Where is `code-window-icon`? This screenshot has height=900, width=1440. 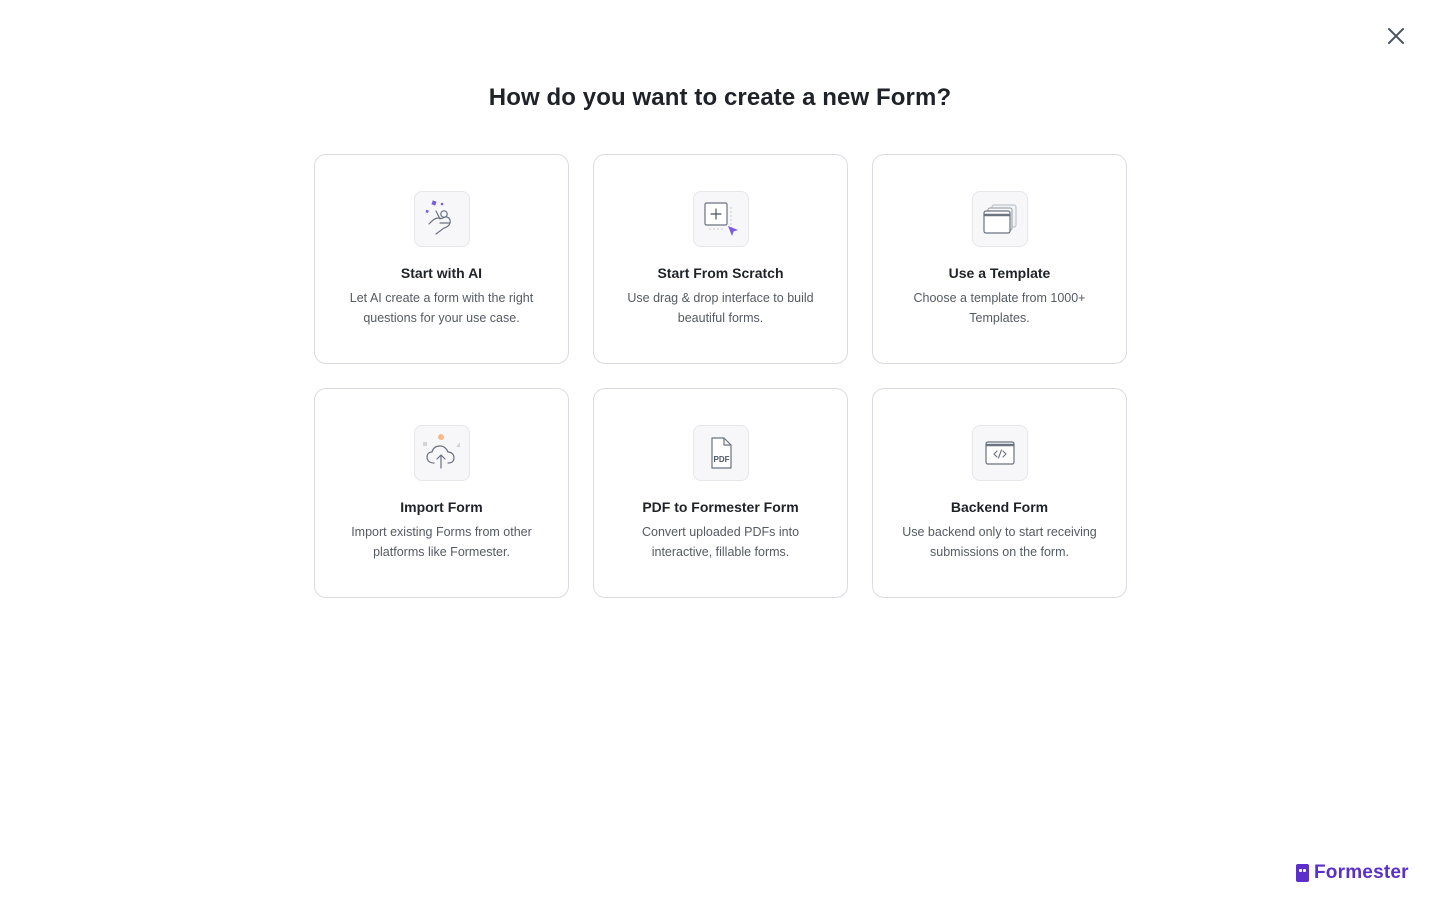
code-window-icon is located at coordinates (999, 453).